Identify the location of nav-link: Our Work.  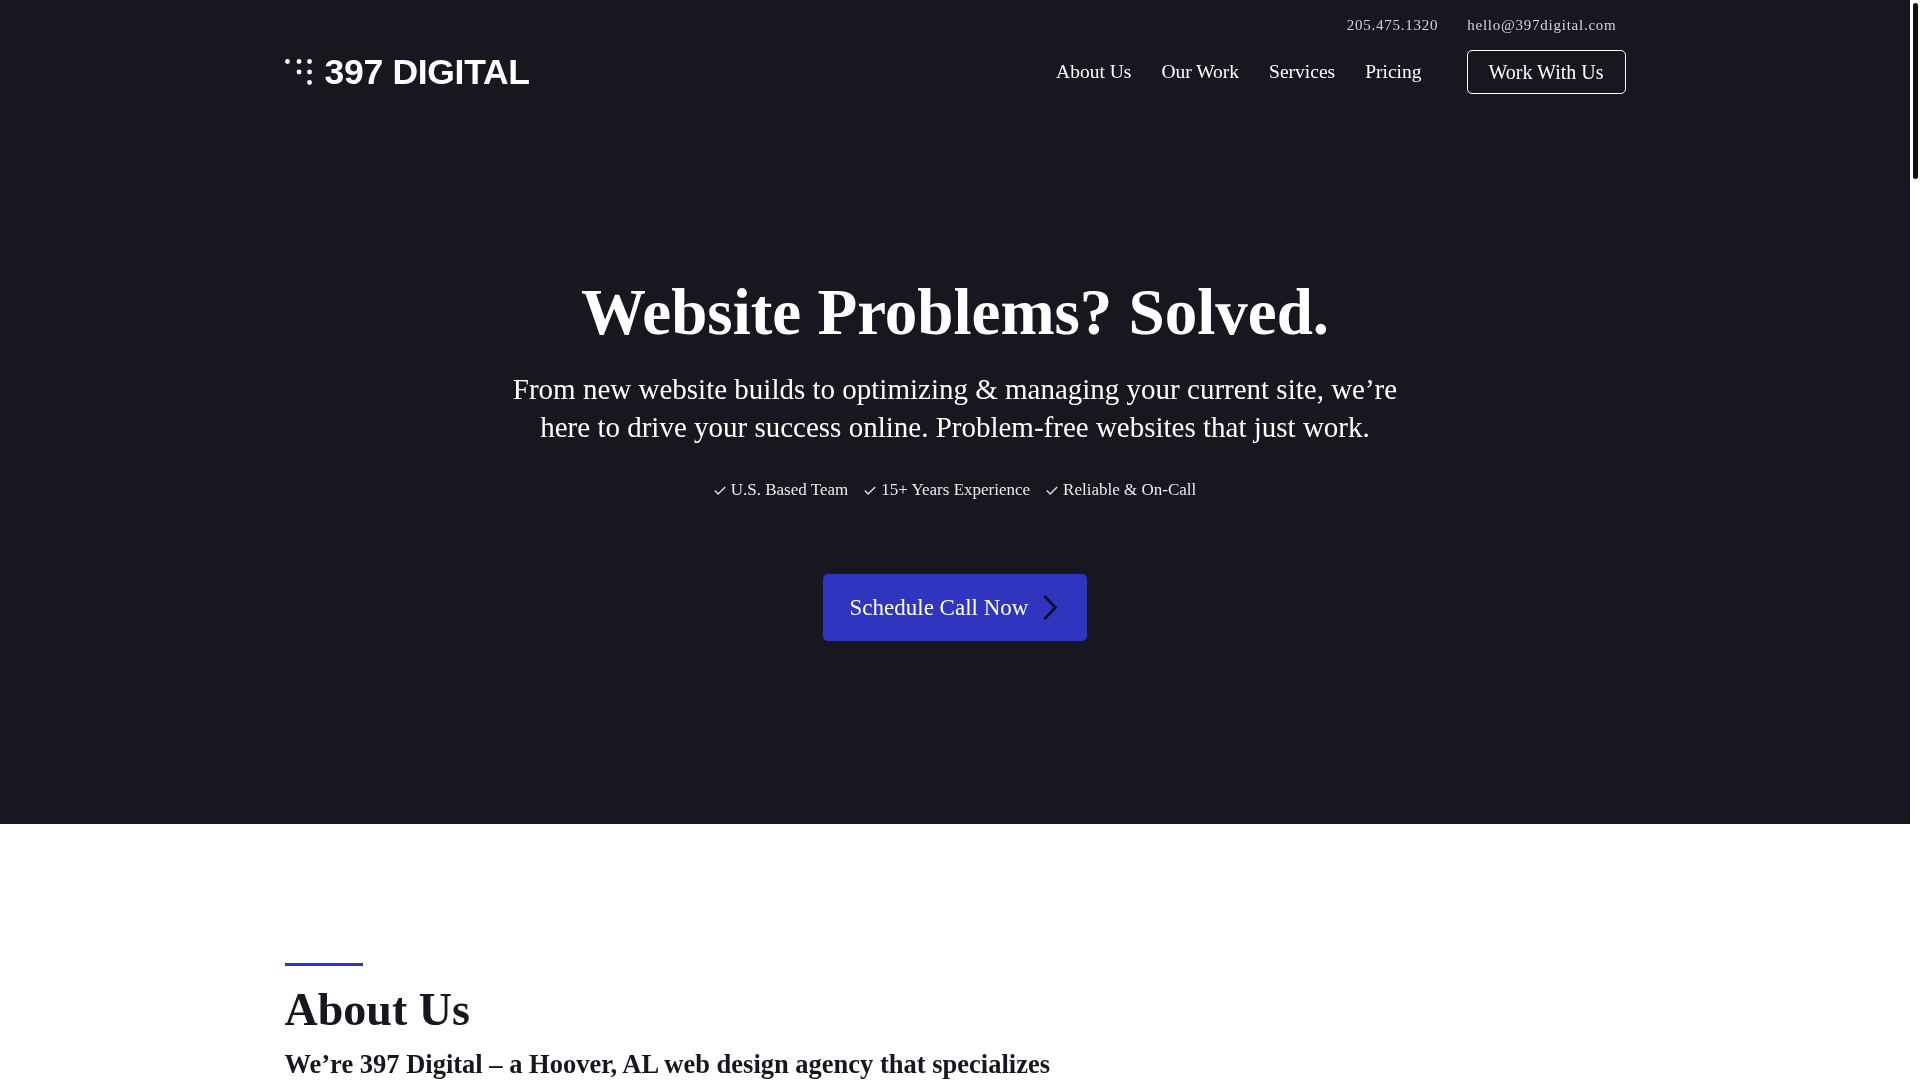
(1200, 72).